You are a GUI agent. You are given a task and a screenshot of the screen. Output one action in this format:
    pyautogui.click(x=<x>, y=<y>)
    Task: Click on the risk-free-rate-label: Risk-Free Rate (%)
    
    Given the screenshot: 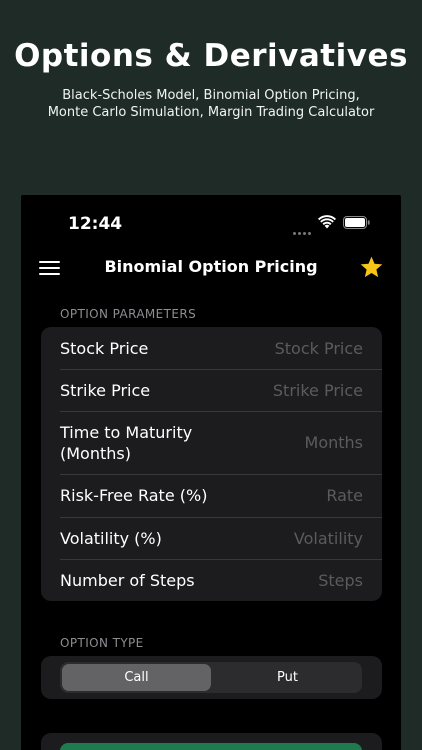 What is the action you would take?
    pyautogui.click(x=134, y=495)
    